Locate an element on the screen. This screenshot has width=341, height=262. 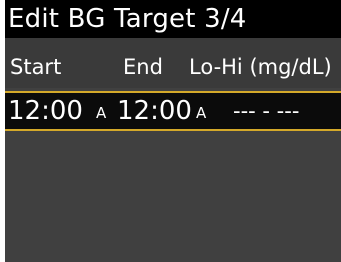
bg-range-value: --- - --- is located at coordinates (266, 111).